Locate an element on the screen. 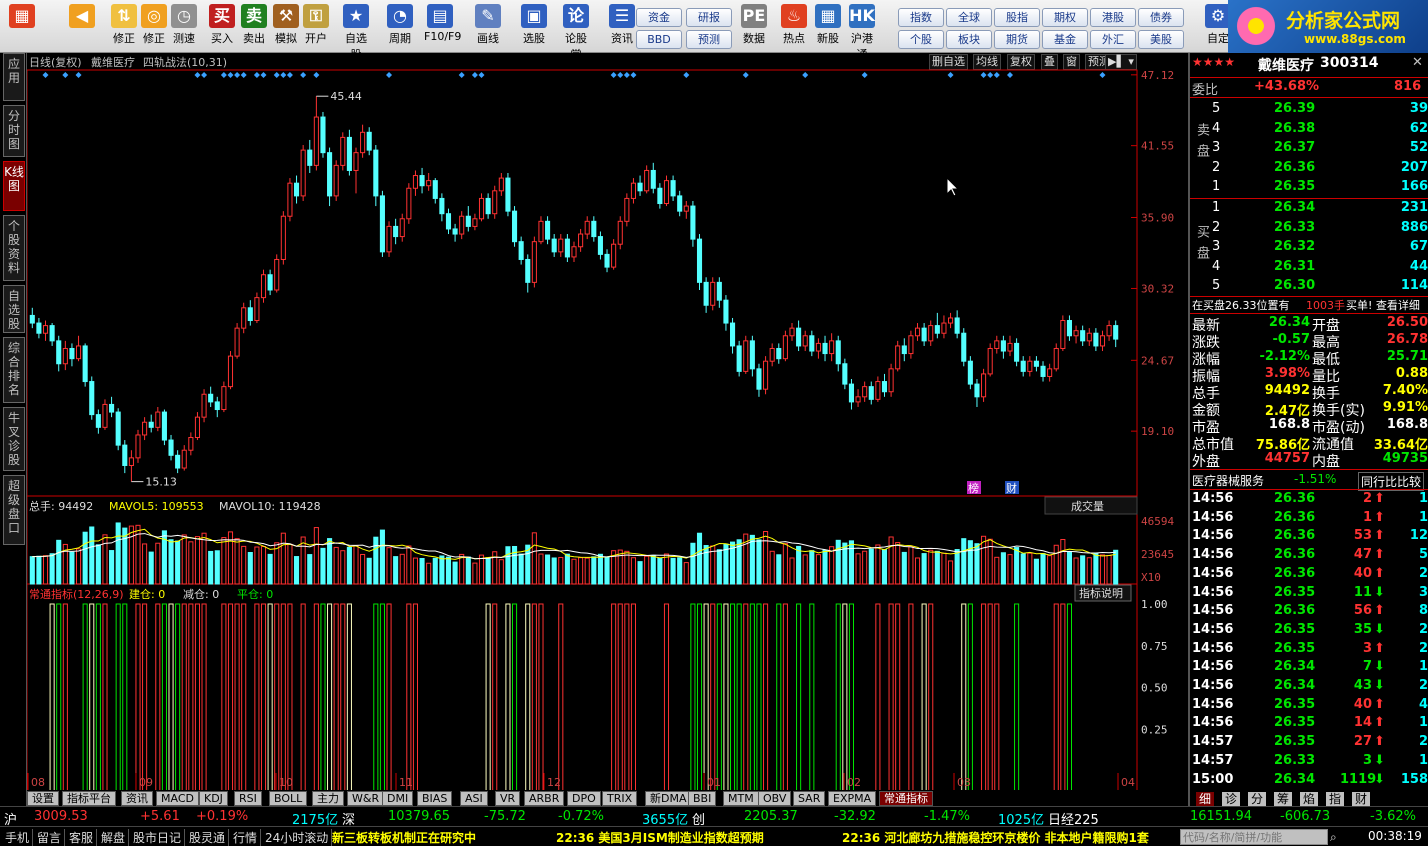 Image resolution: width=1428 pixels, height=846 pixels. indicator-tab-7: 主力 is located at coordinates (328, 798).